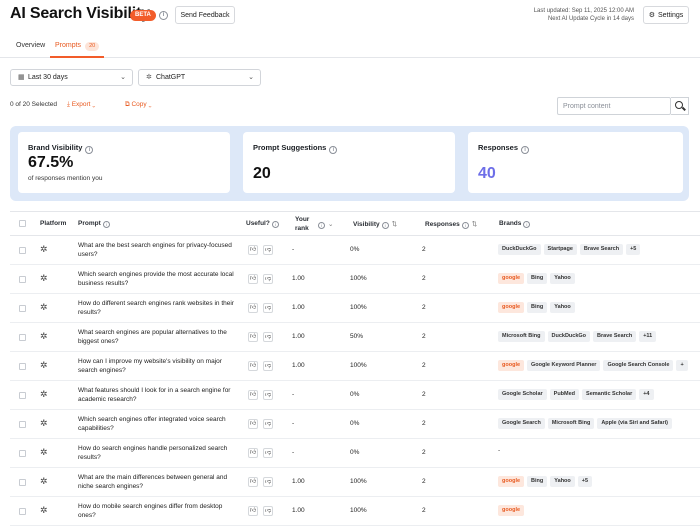 The height and width of the screenshot is (529, 700). Describe the element at coordinates (648, 336) in the screenshot. I see `brand-tag: +11` at that location.